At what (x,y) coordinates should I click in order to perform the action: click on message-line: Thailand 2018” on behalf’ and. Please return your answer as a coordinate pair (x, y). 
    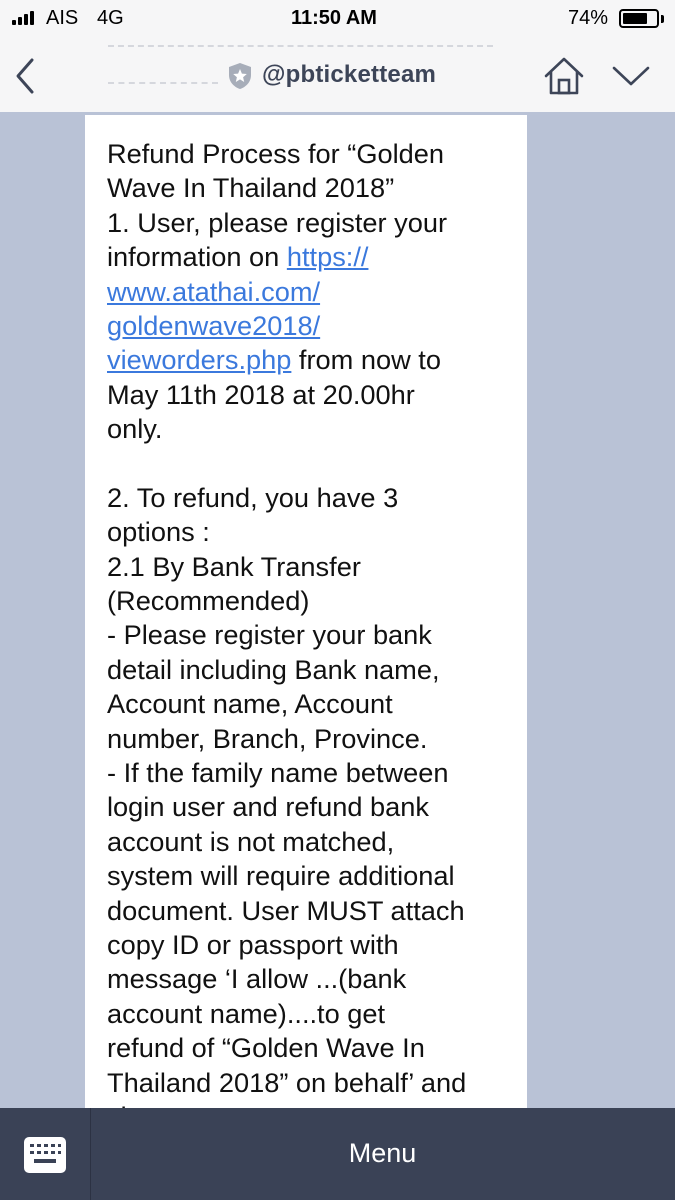
    Looking at the image, I should click on (287, 1082).